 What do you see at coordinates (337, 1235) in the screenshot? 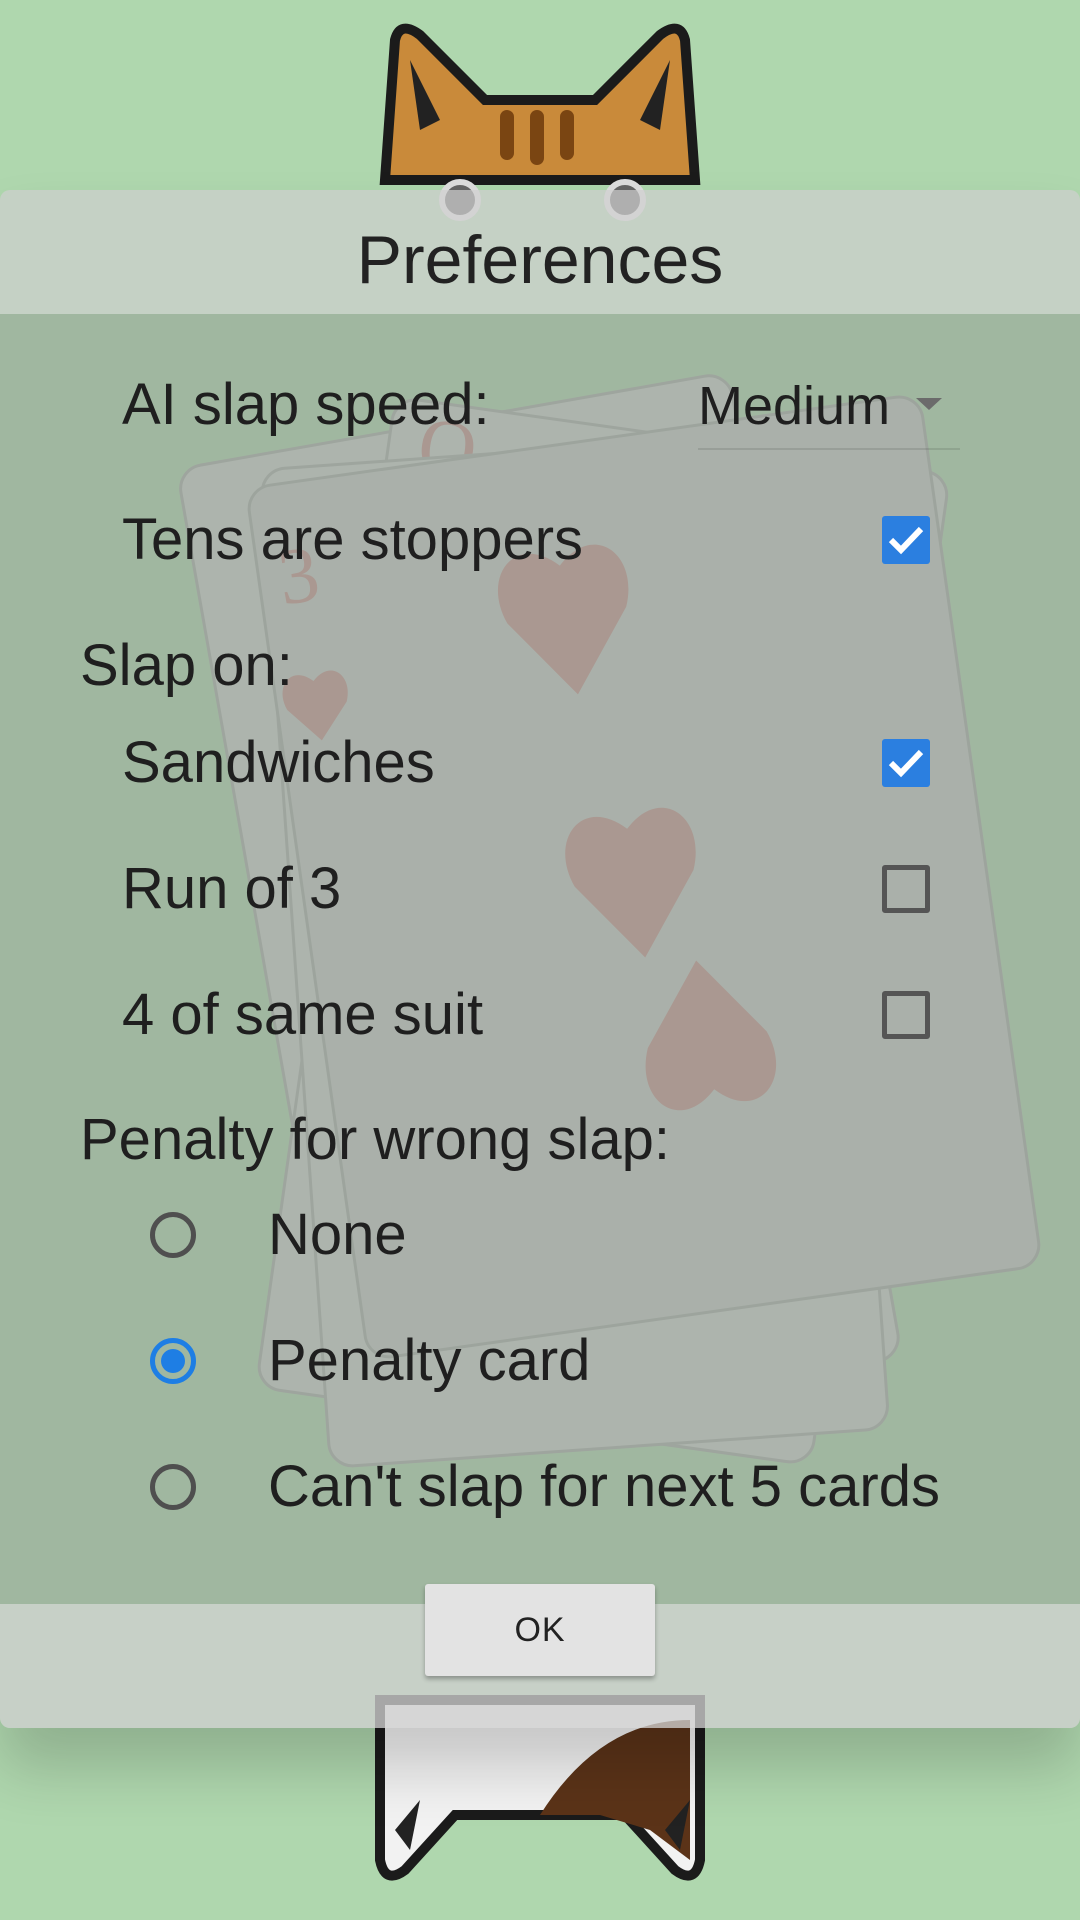
I see `penalty-none-label: None` at bounding box center [337, 1235].